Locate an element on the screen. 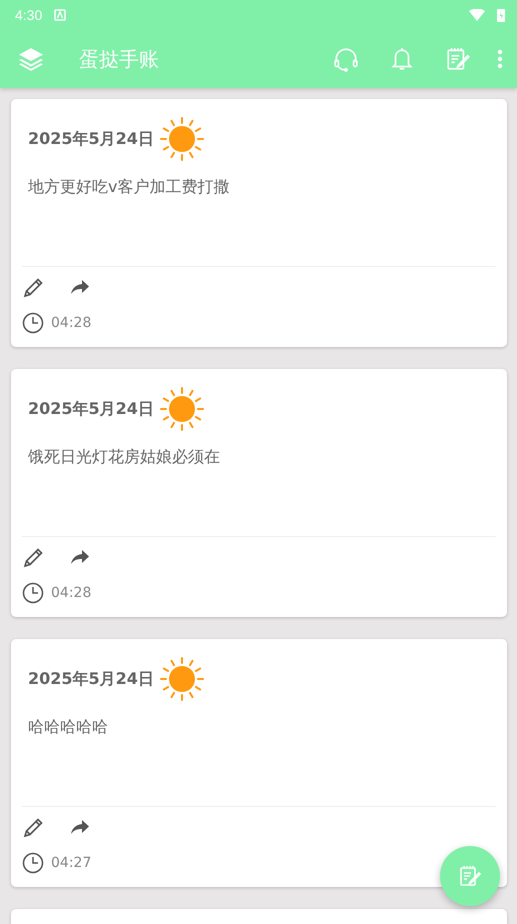  app-title: 蛋挞手账 is located at coordinates (119, 59).